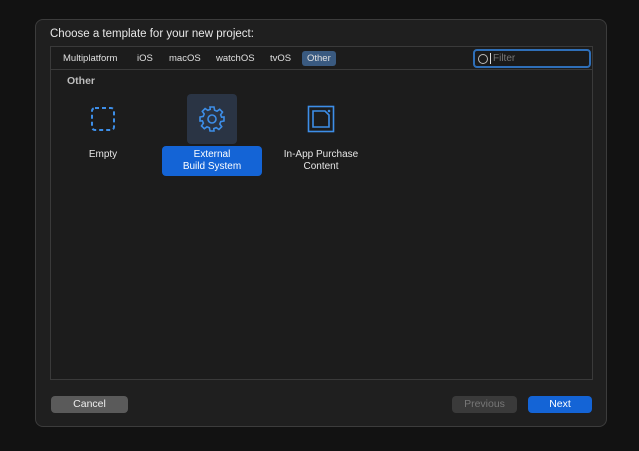  I want to click on filter-icon, so click(483, 59).